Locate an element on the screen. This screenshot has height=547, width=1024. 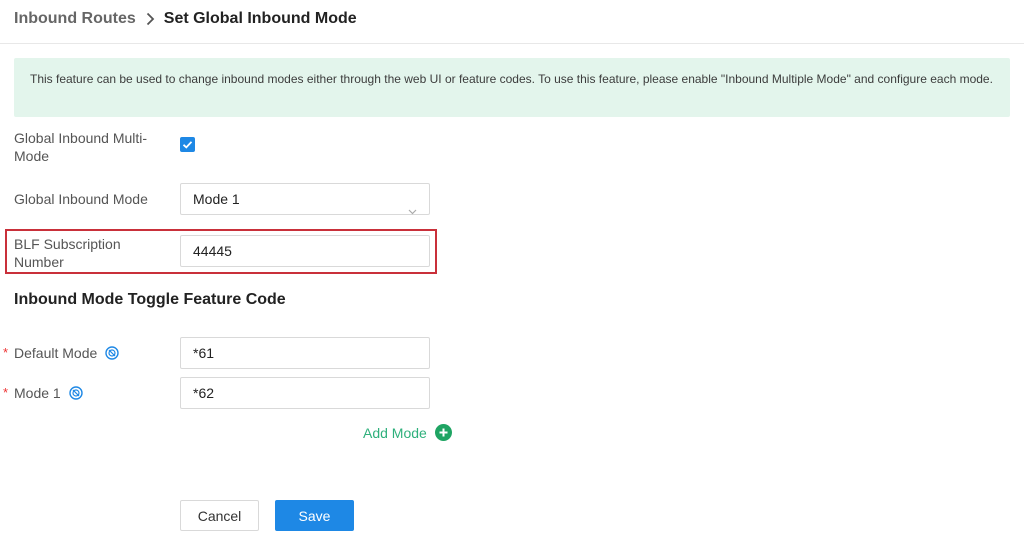
breadcrumb: Inbound Routes Set Global Inbound Mode is located at coordinates (185, 19).